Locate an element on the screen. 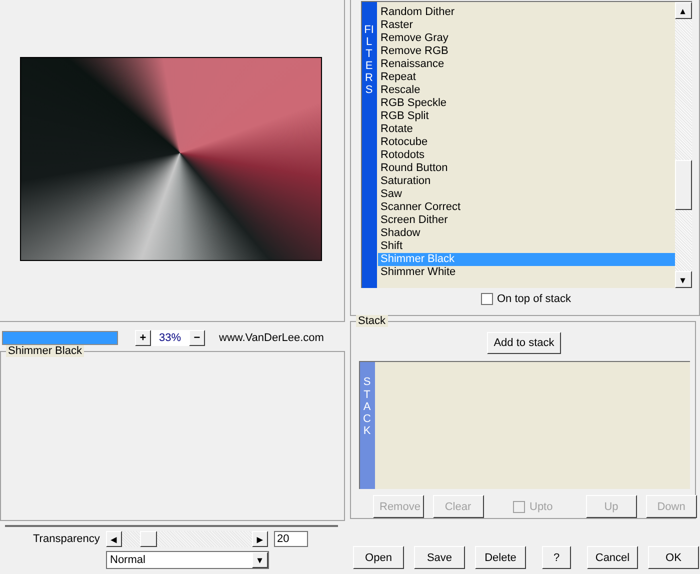 The image size is (700, 574). checkbox-label: Upto is located at coordinates (541, 506).